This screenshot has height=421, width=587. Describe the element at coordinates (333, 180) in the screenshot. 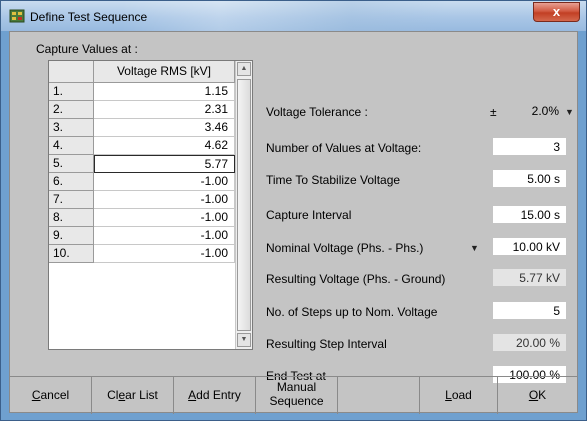

I see `time-stabilize-label: Time To Stabilize Voltage` at that location.